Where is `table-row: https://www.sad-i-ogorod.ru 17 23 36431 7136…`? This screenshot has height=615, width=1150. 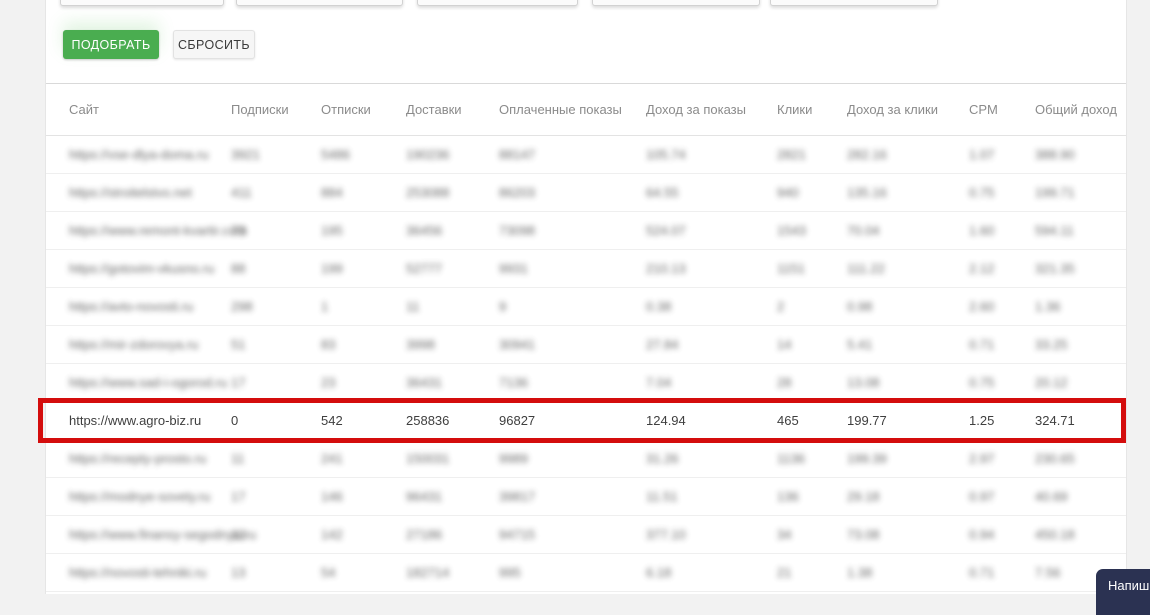
table-row: https://www.sad-i-ogorod.ru 17 23 36431 7136… is located at coordinates (586, 383).